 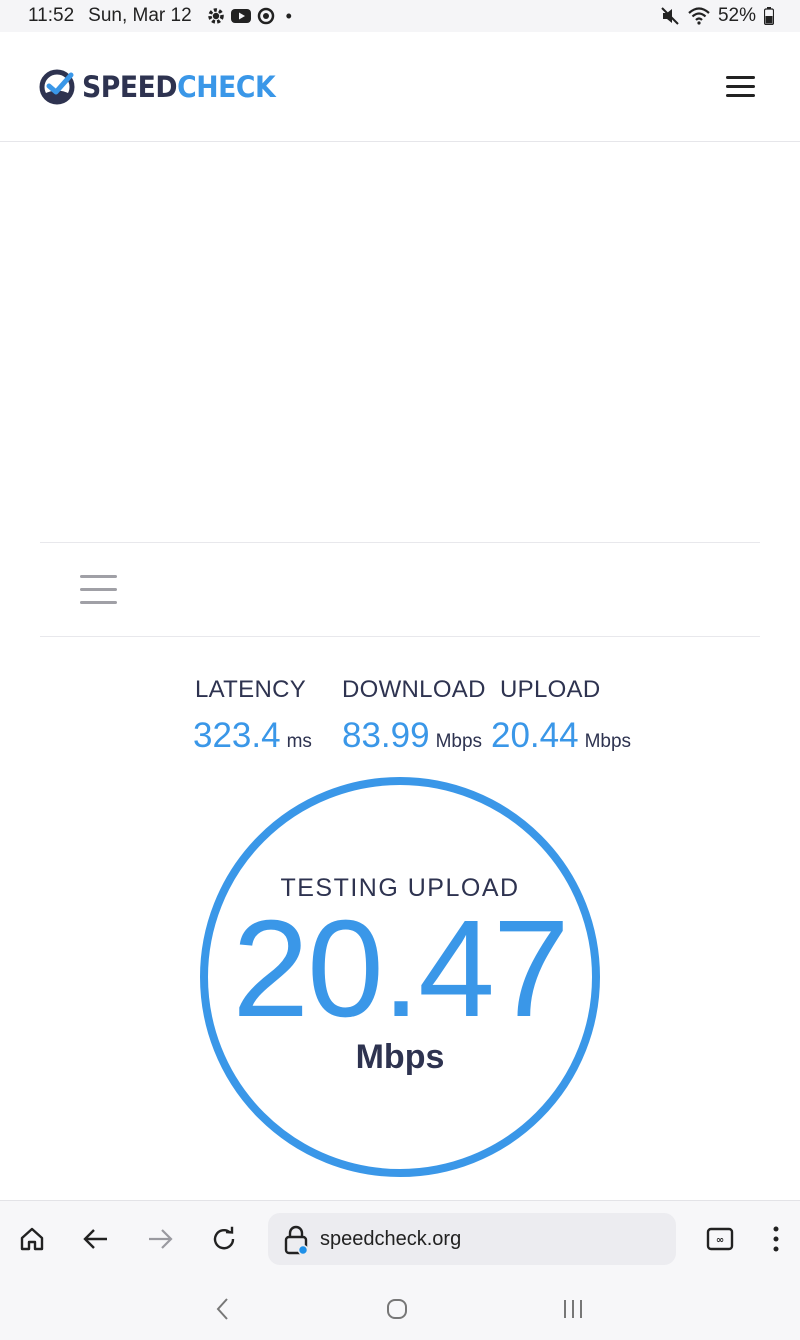 I want to click on youtube-icon, so click(x=240, y=16).